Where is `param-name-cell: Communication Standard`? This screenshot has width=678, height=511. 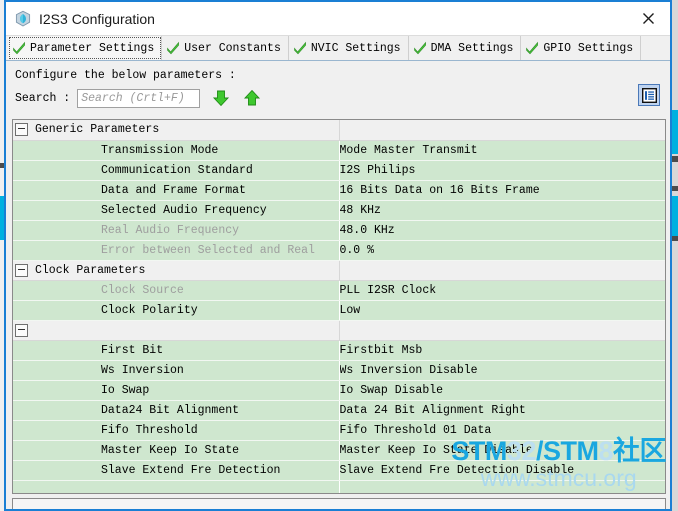 param-name-cell: Communication Standard is located at coordinates (176, 170).